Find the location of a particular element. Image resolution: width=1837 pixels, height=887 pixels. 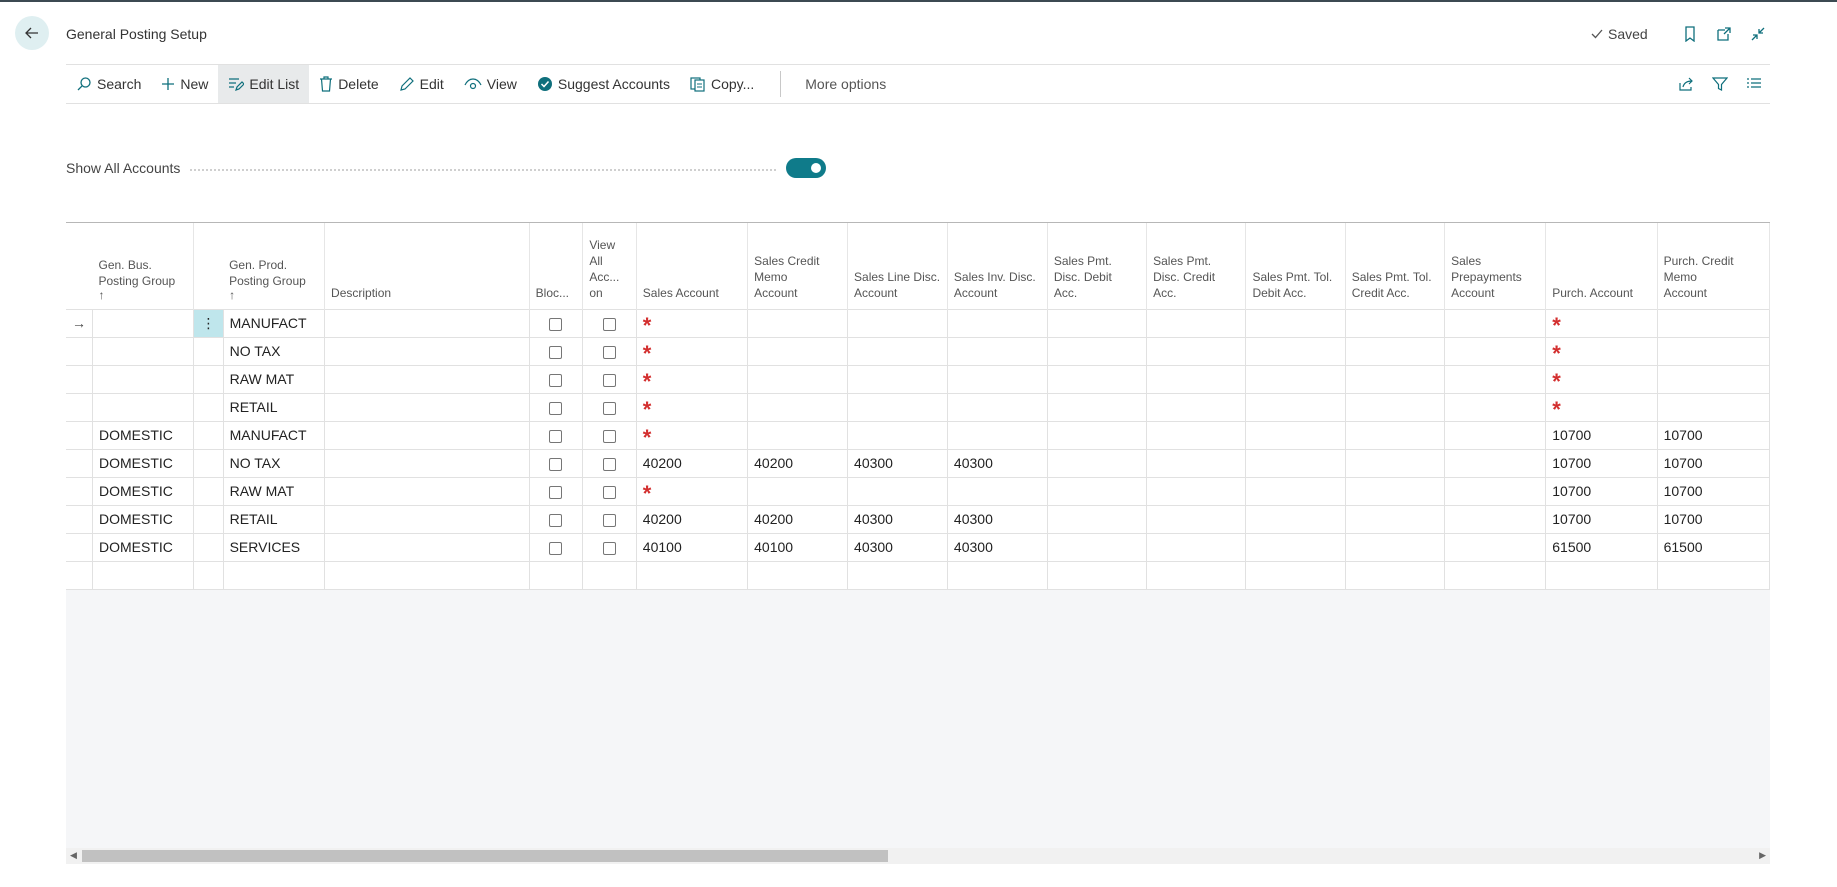

more-vertical-icon: ⋮ is located at coordinates (208, 323).